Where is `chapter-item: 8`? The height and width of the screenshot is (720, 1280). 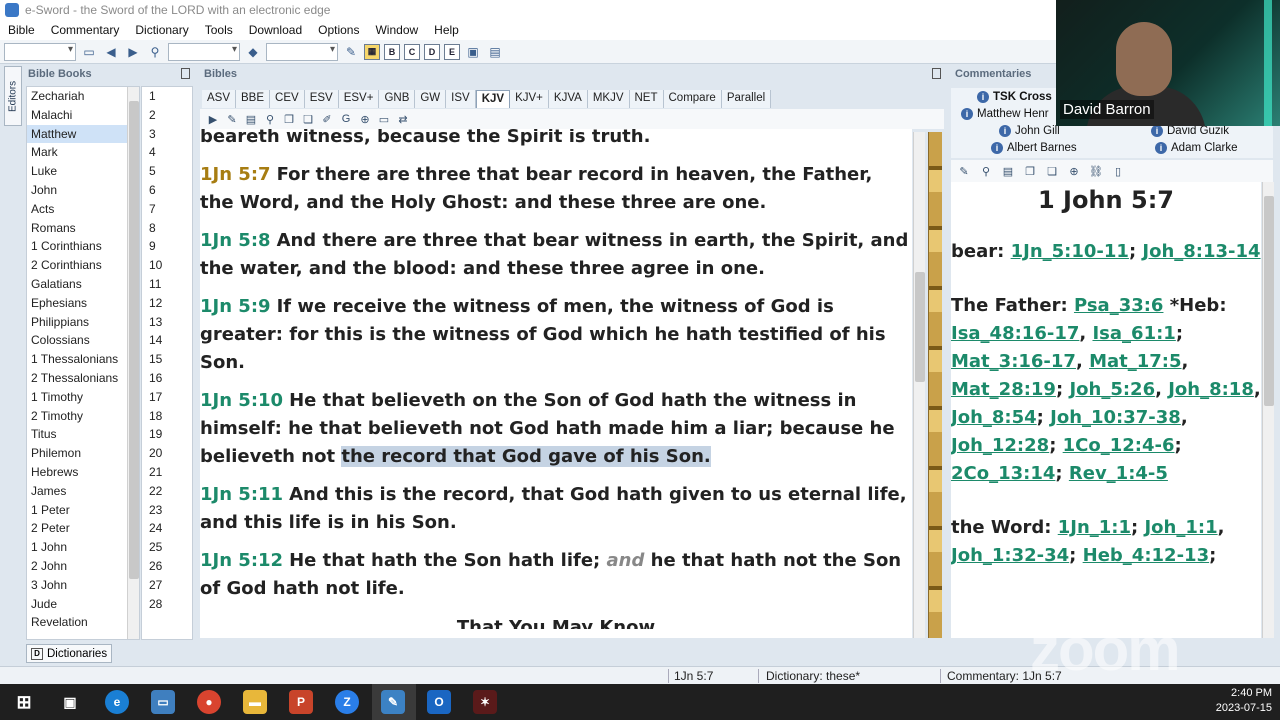
chapter-item: 8 is located at coordinates (167, 228).